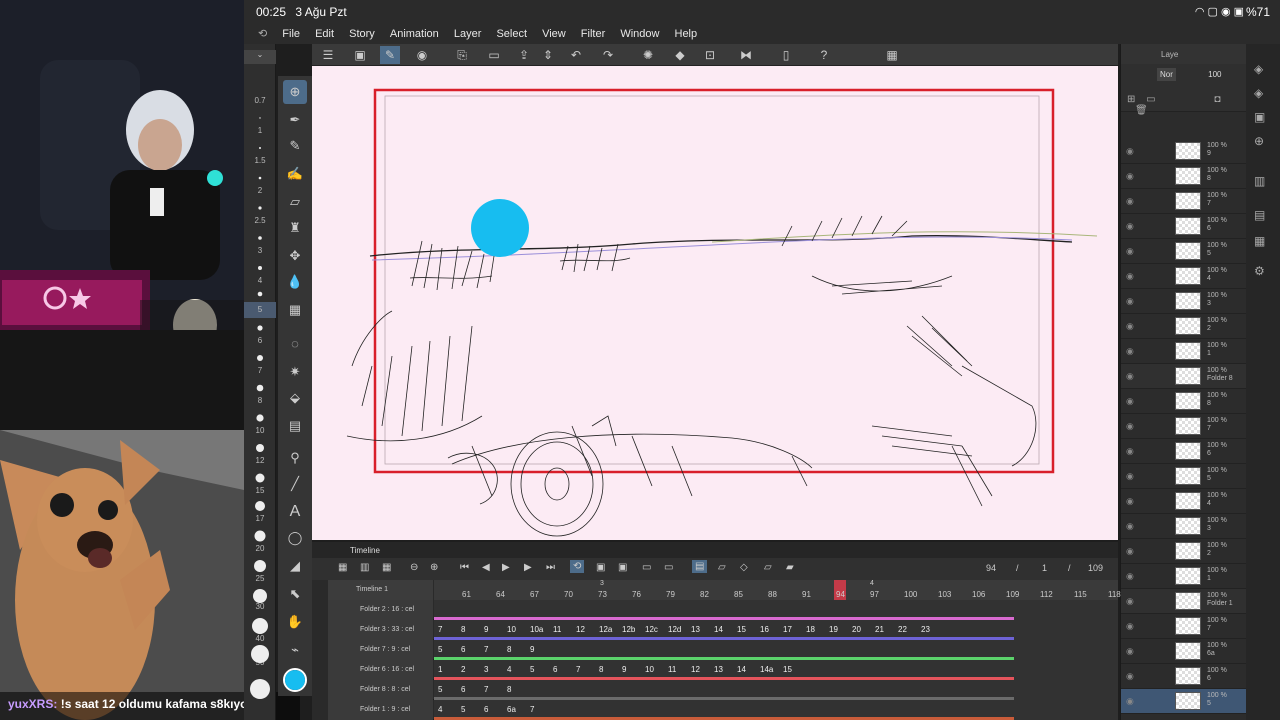 Image resolution: width=1280 pixels, height=720 pixels. What do you see at coordinates (1259, 271) in the screenshot?
I see `settings-icon: ⚙` at bounding box center [1259, 271].